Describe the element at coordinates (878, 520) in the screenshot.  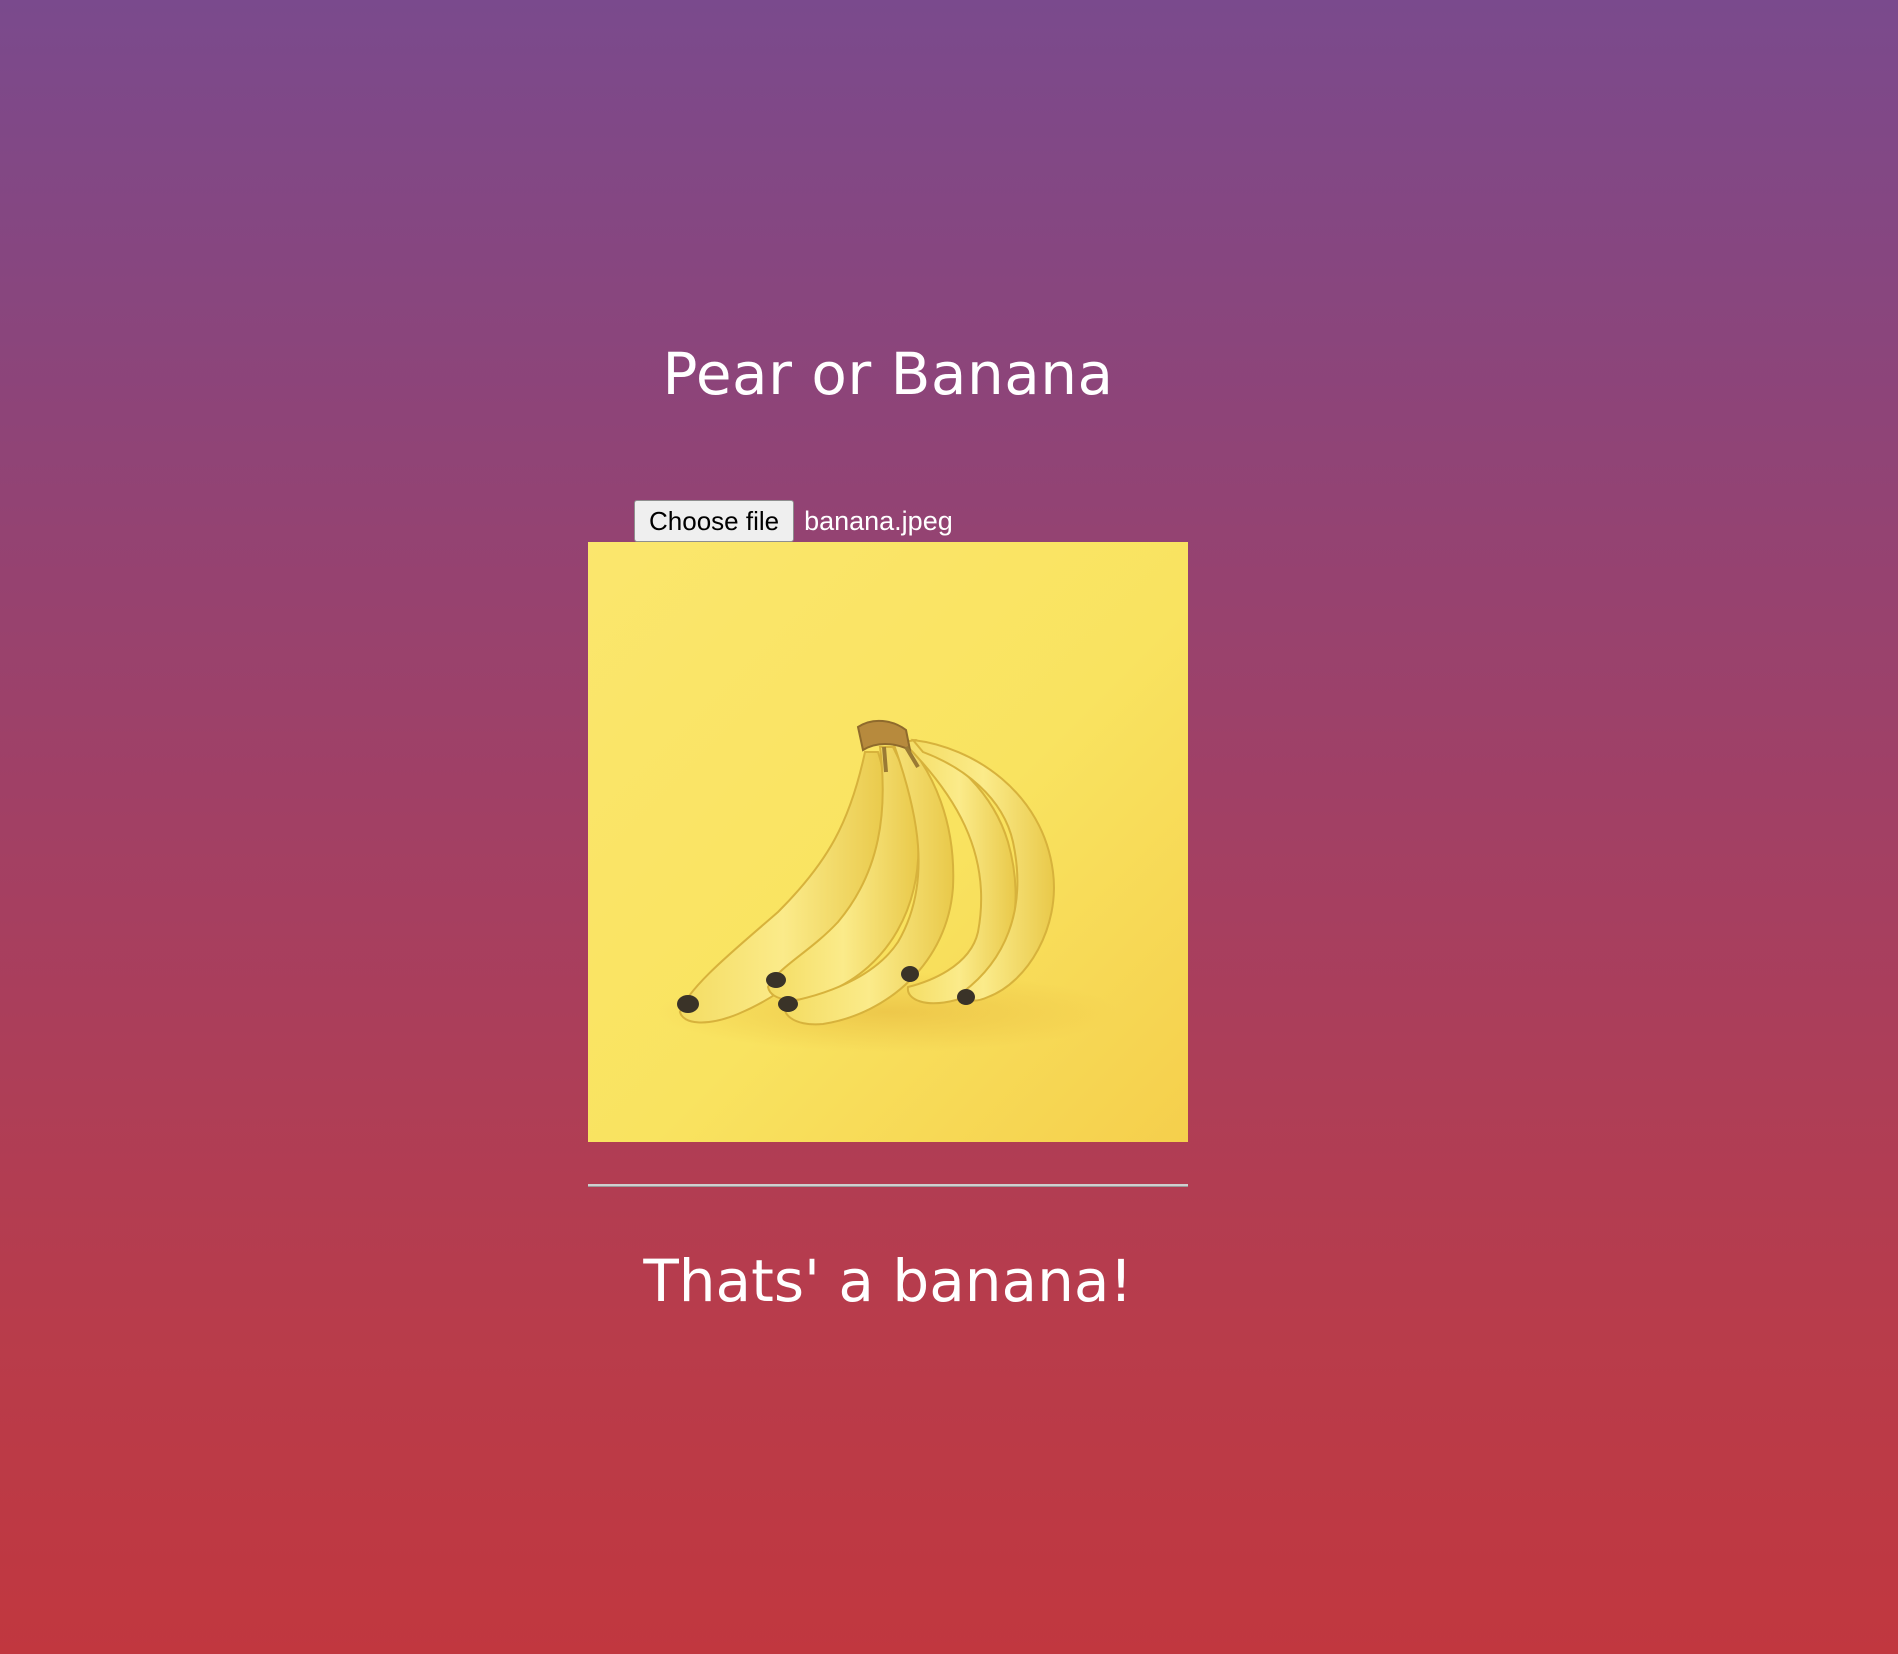
I see `selected-file-name: banana.jpeg` at that location.